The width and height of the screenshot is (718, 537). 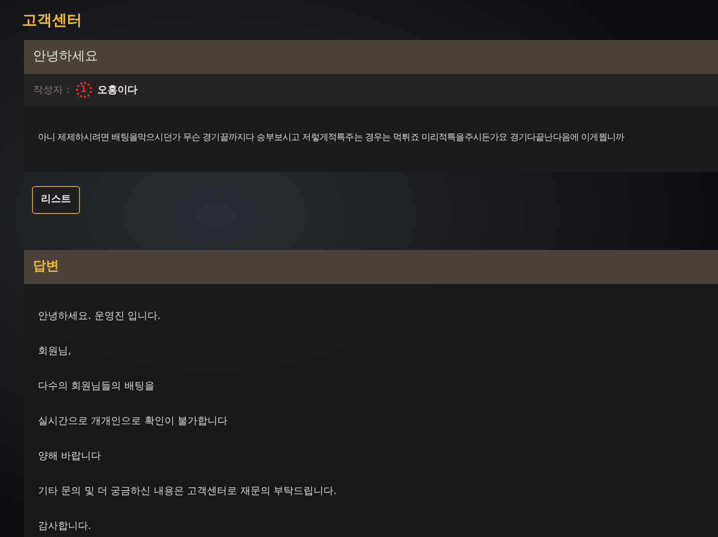 I want to click on author-name: 오홍이다, so click(x=118, y=91).